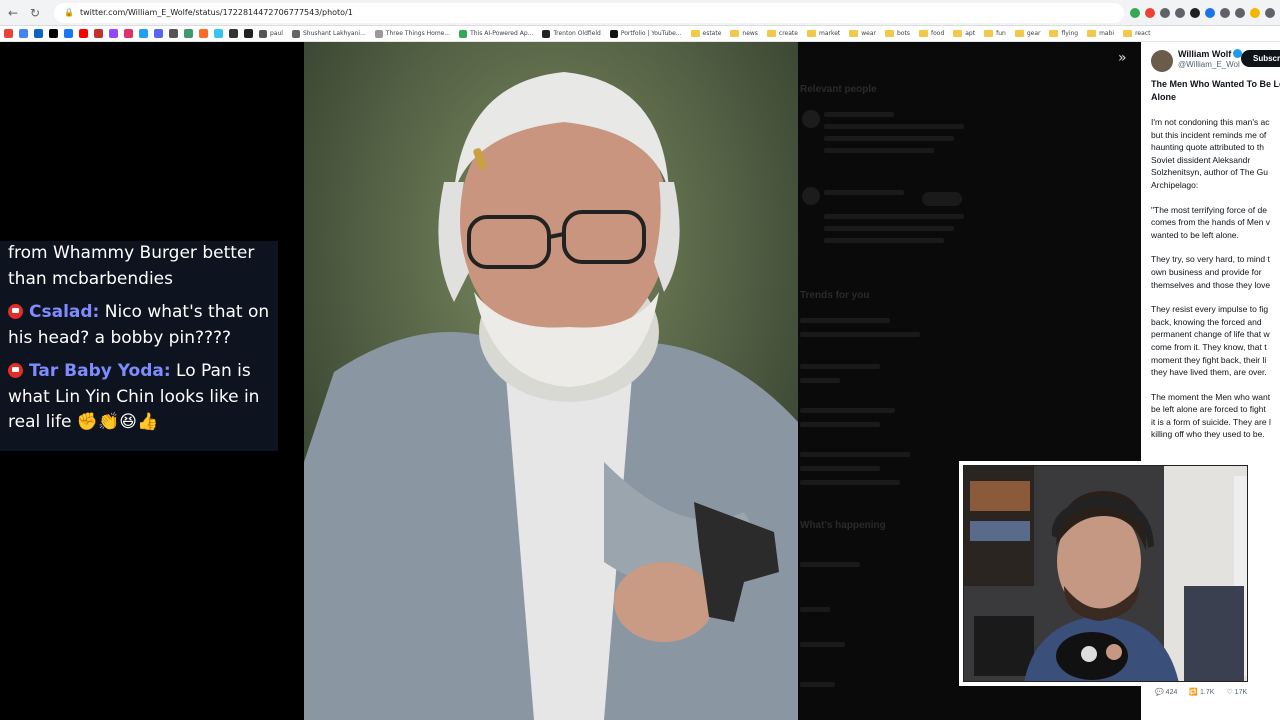 The width and height of the screenshot is (1280, 720). I want to click on tweet-line: themselves and those they love, so click(1211, 284).